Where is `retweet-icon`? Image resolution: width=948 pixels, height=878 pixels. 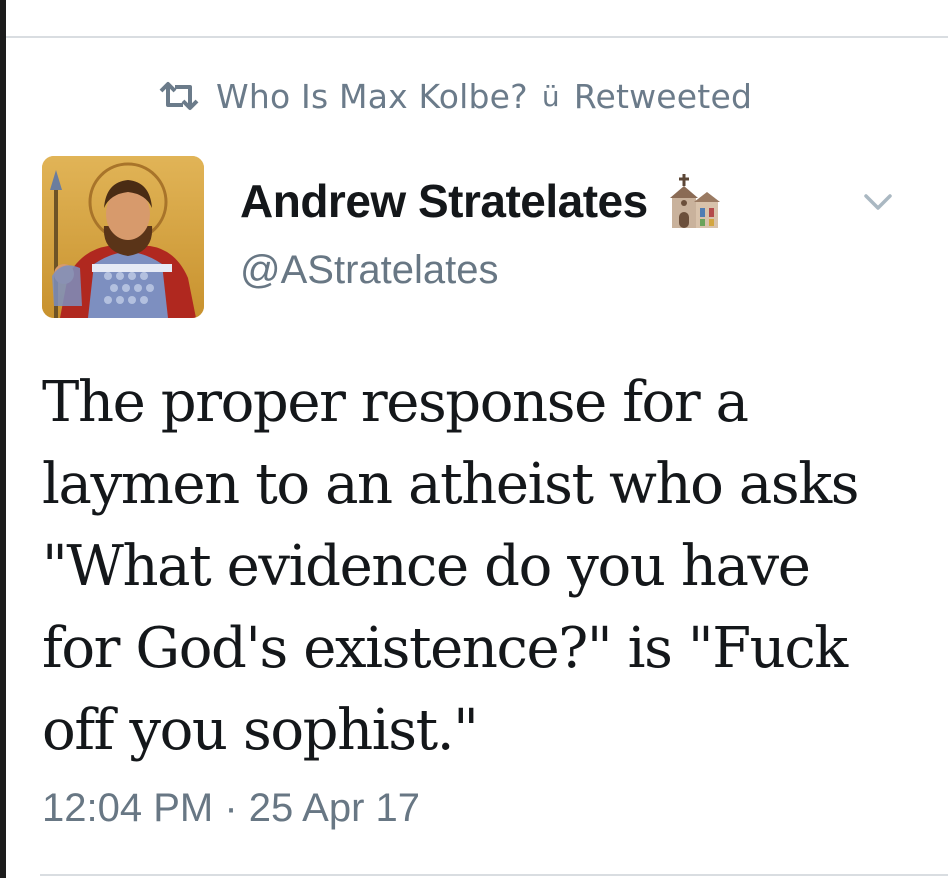 retweet-icon is located at coordinates (179, 96).